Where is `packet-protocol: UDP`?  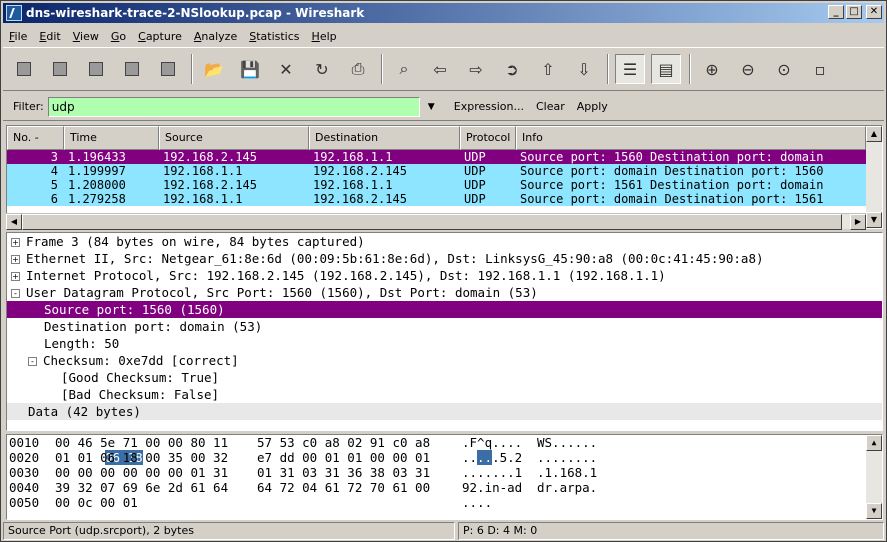 packet-protocol: UDP is located at coordinates (475, 157).